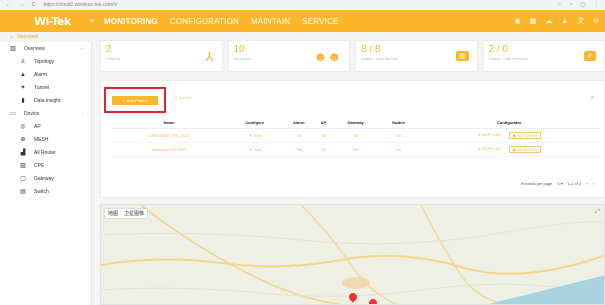 The image size is (605, 305). I want to click on column-header: Gateway, so click(355, 123).